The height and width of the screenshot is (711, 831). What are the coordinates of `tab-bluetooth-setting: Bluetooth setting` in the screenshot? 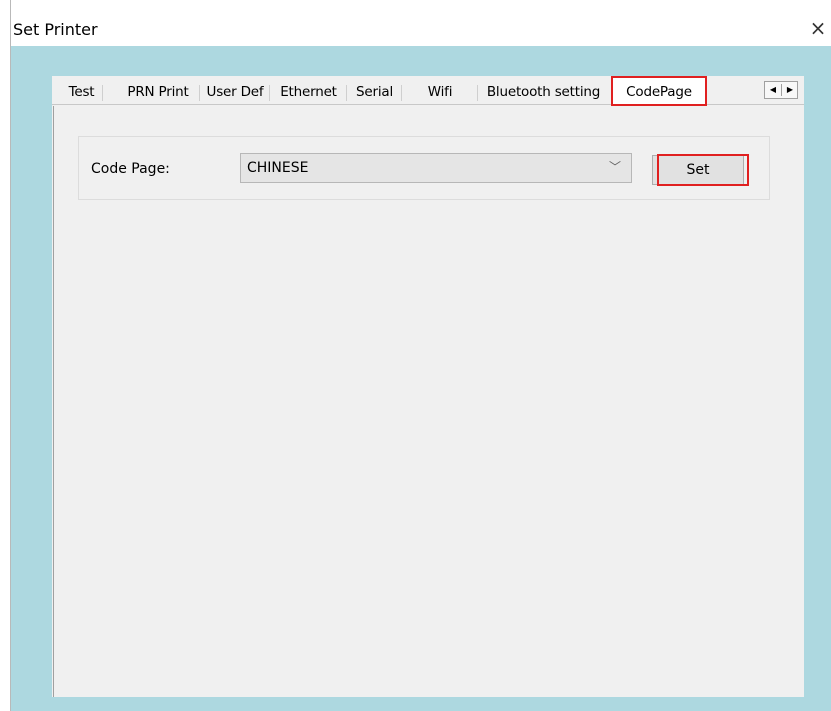 It's located at (543, 92).